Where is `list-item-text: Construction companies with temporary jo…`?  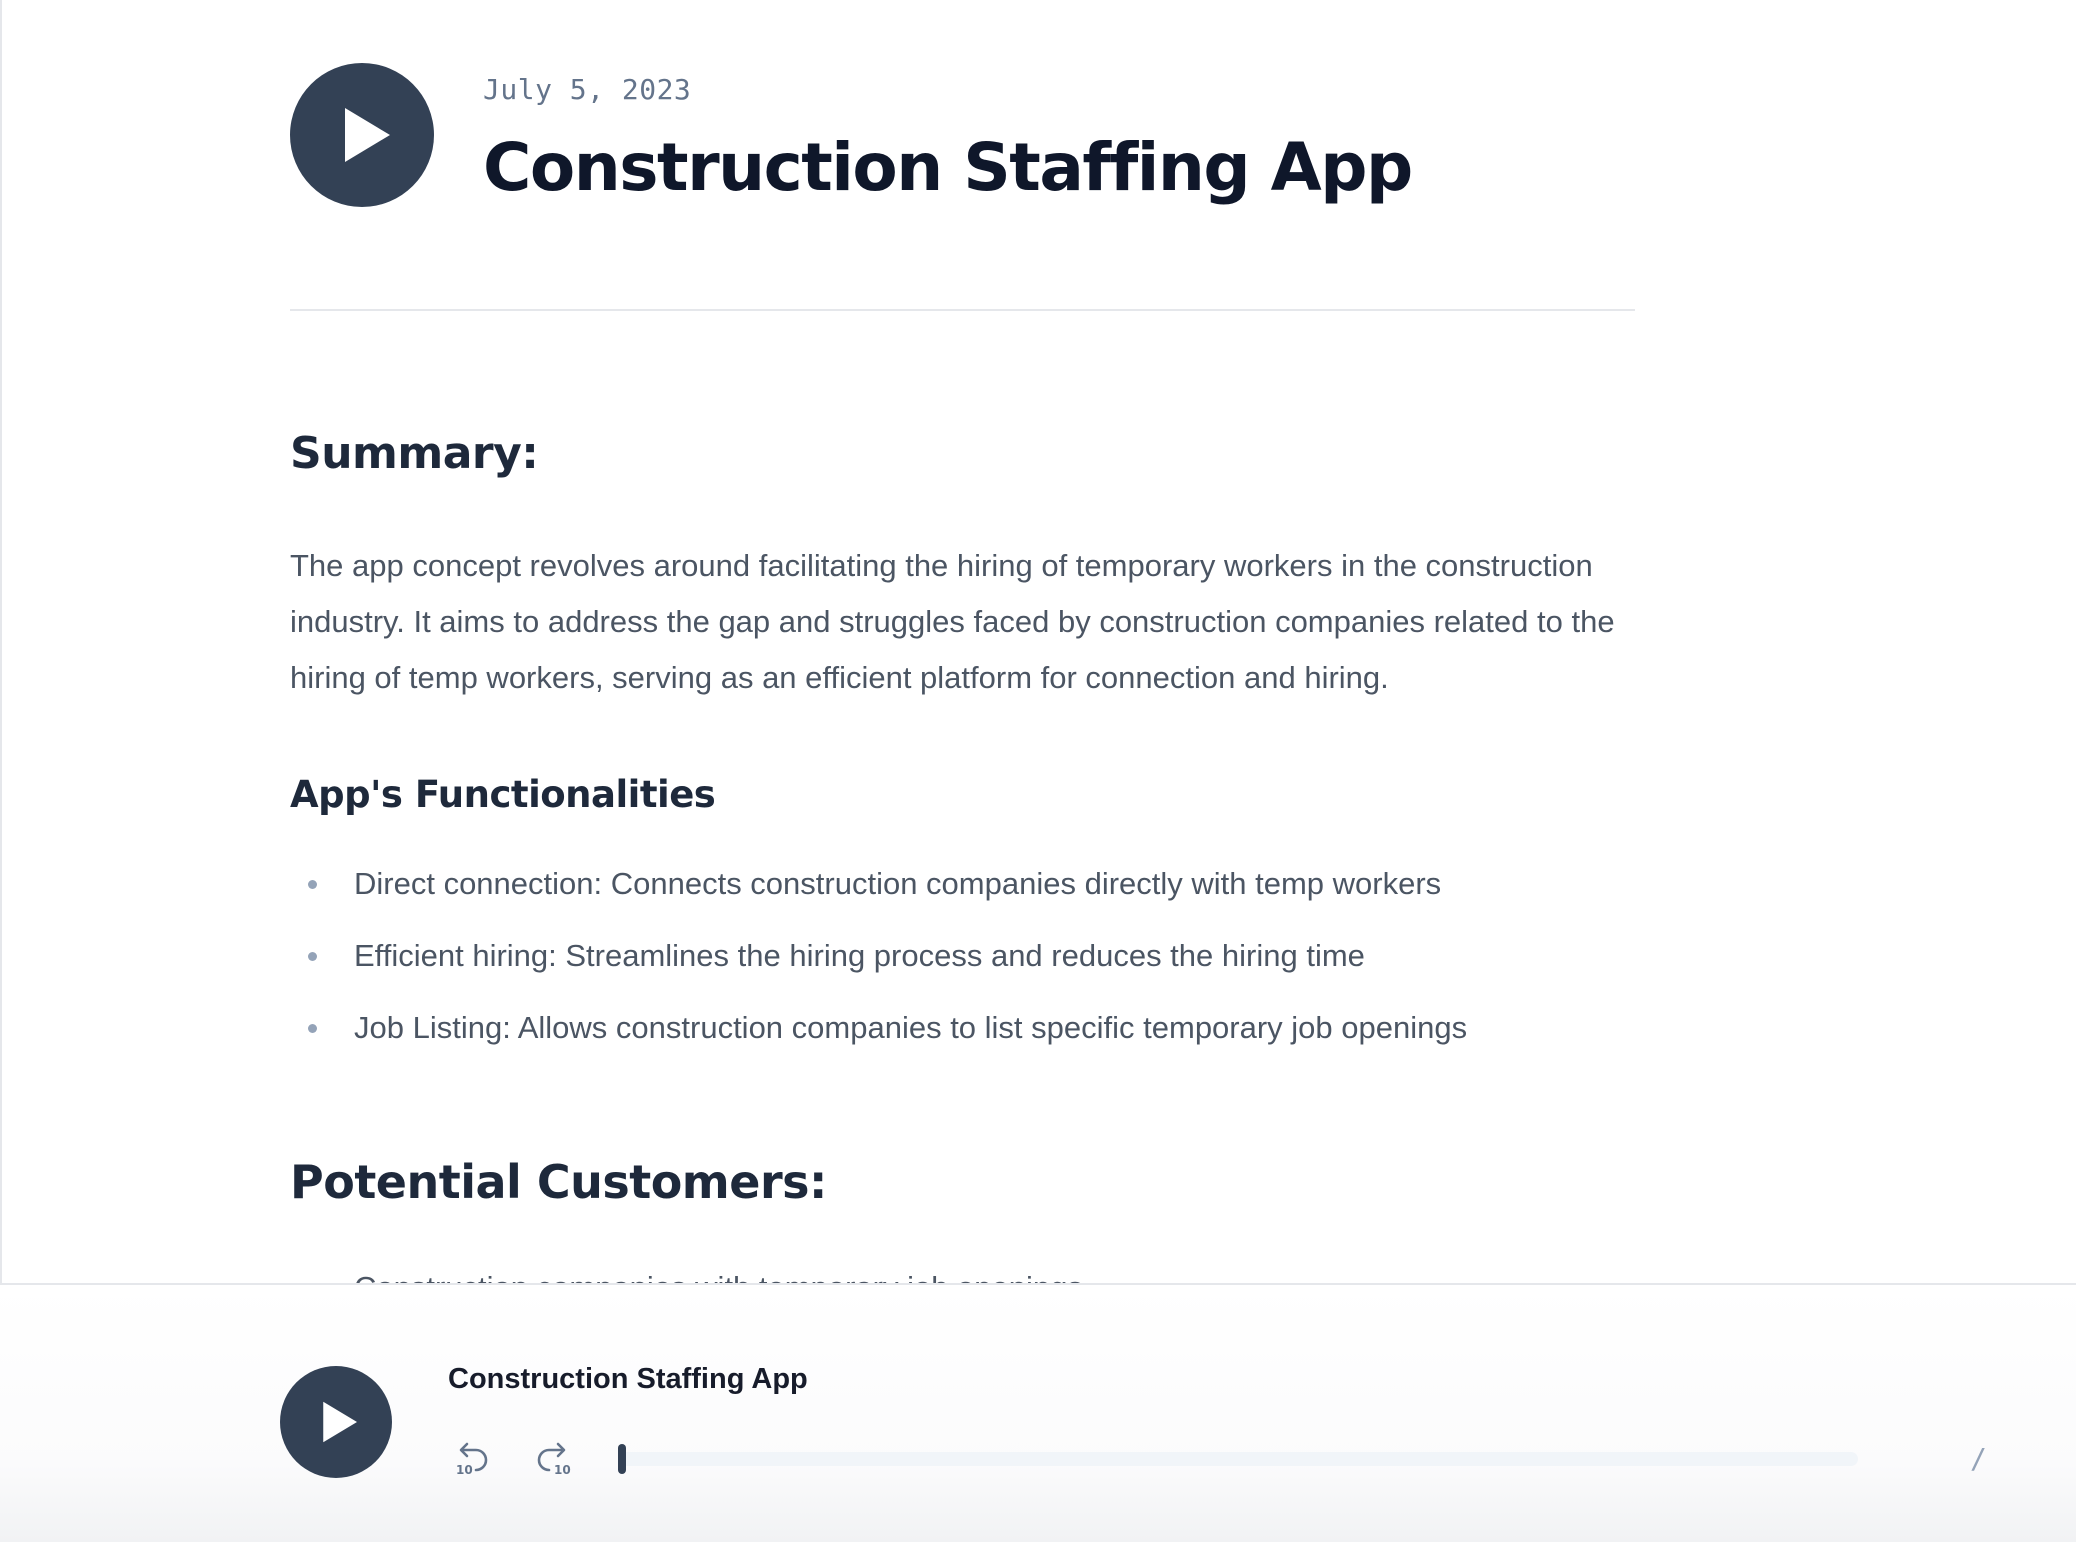
list-item-text: Construction companies with temporary jo… is located at coordinates (718, 1276).